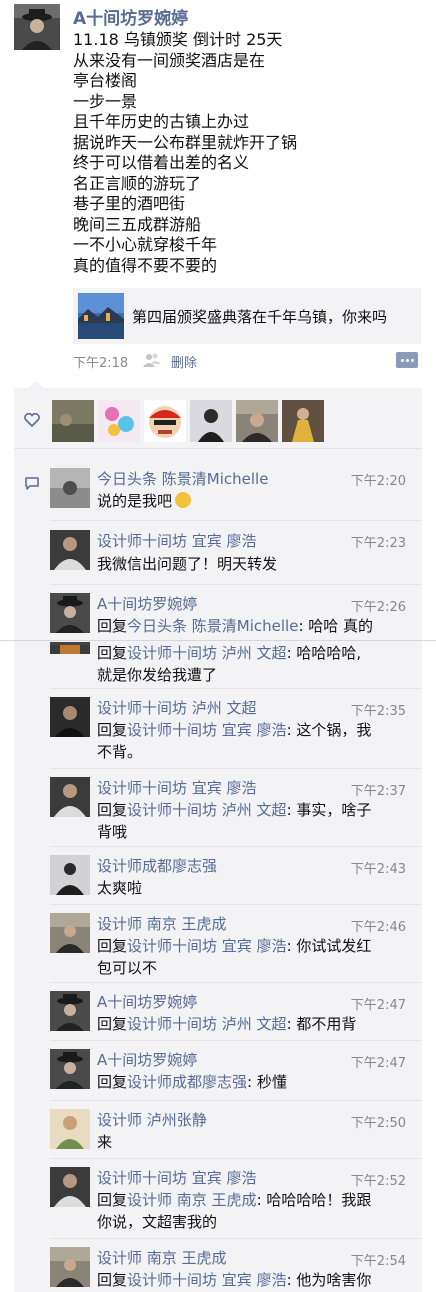 Image resolution: width=436 pixels, height=1292 pixels. Describe the element at coordinates (260, 317) in the screenshot. I see `shared-link-title: 第四届颁奖盛典落在千年乌镇，你来吗` at that location.